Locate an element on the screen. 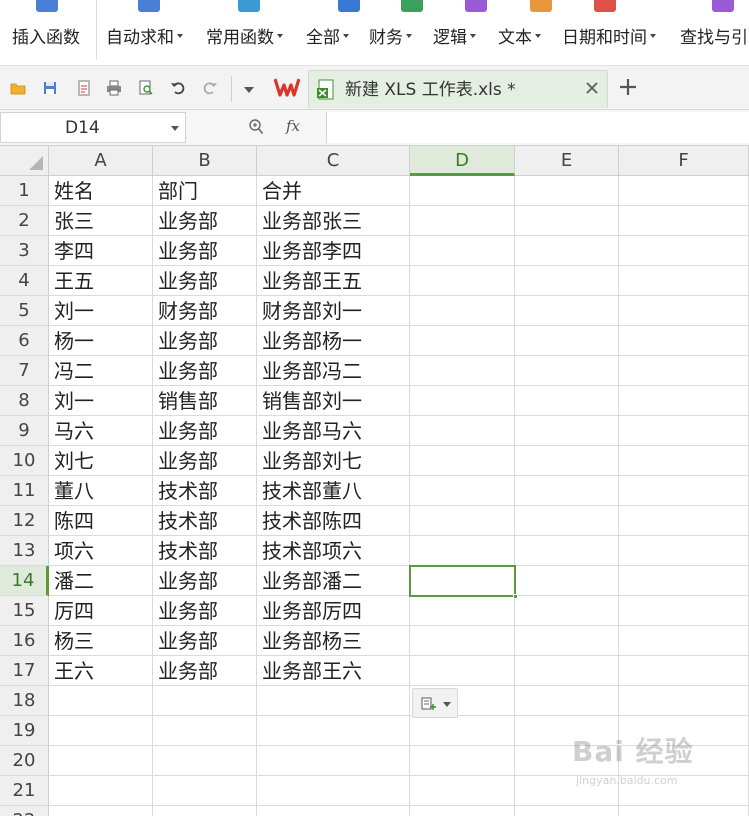 Image resolution: width=749 pixels, height=816 pixels. table-cell: 厉四 is located at coordinates (101, 611).